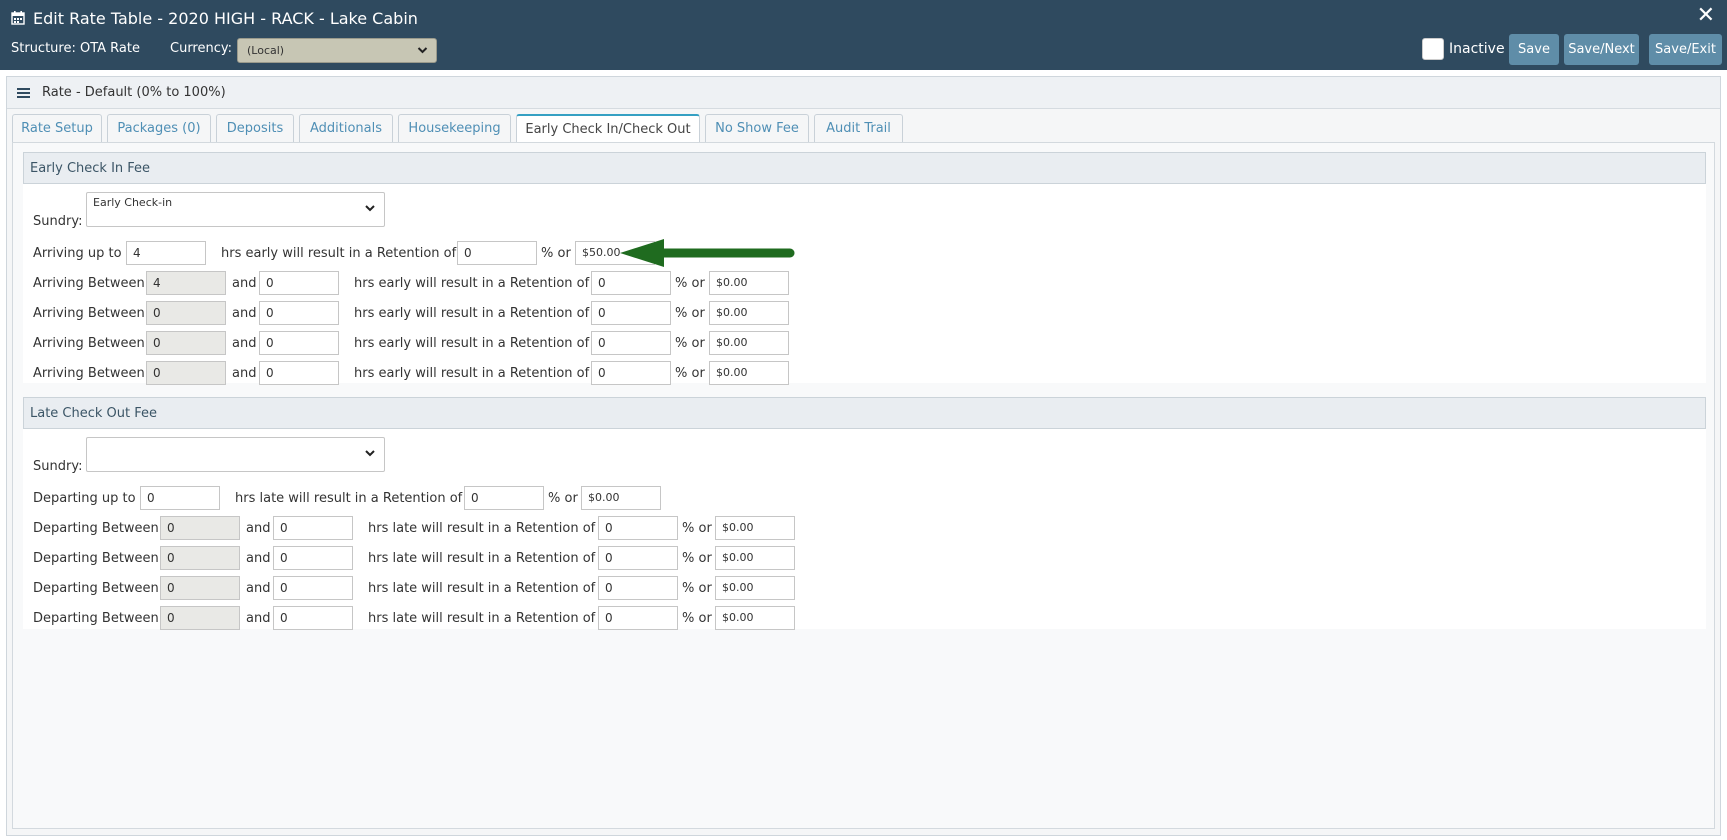 Image resolution: width=1727 pixels, height=840 pixels. What do you see at coordinates (235, 209) in the screenshot?
I see `early-sundry-select: Early Check-in` at bounding box center [235, 209].